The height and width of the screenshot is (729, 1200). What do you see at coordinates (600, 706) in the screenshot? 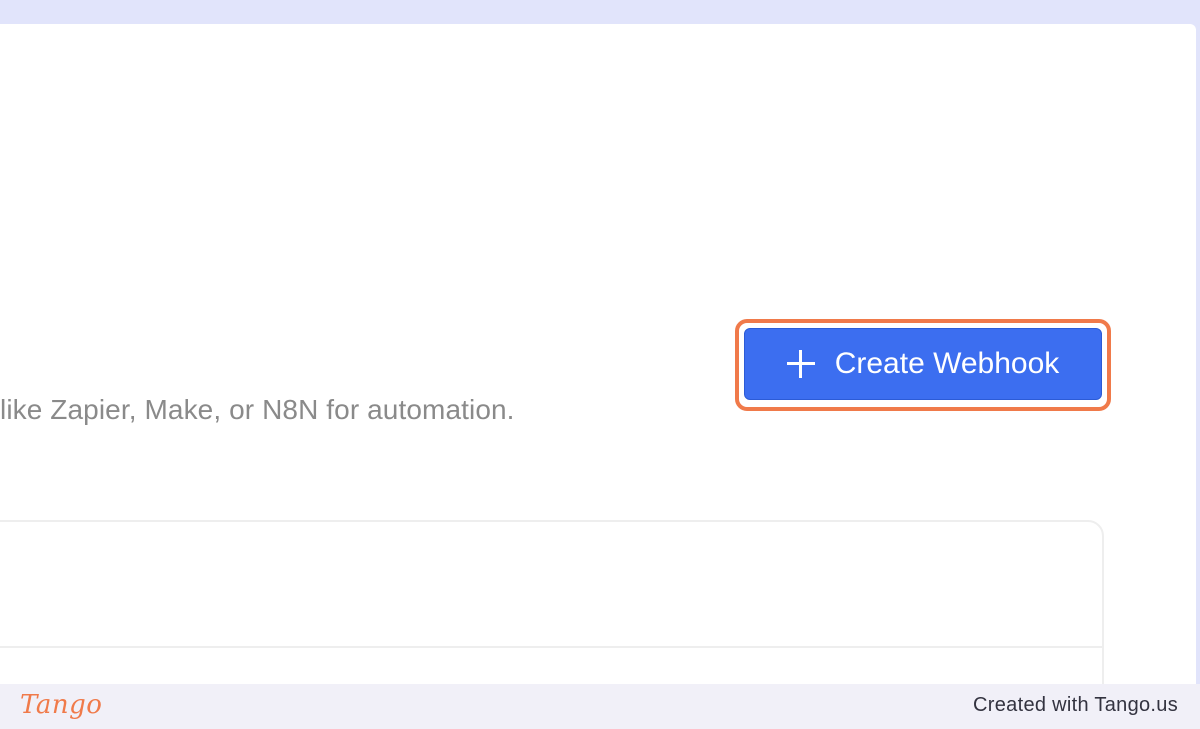
I see `tango-footer: Tango Created with Tango.us` at bounding box center [600, 706].